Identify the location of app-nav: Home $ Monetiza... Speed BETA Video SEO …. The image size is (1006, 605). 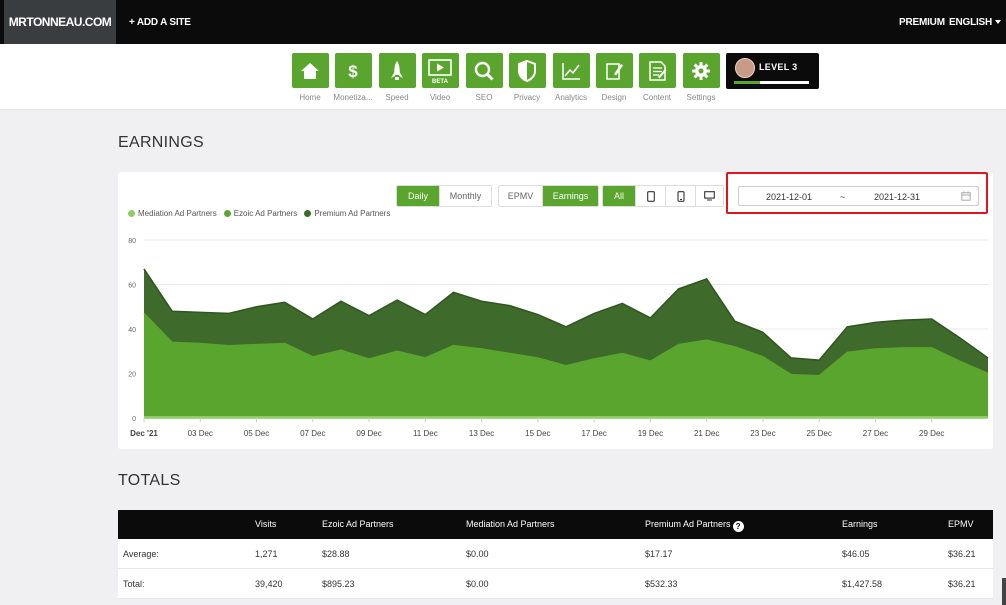
(503, 77).